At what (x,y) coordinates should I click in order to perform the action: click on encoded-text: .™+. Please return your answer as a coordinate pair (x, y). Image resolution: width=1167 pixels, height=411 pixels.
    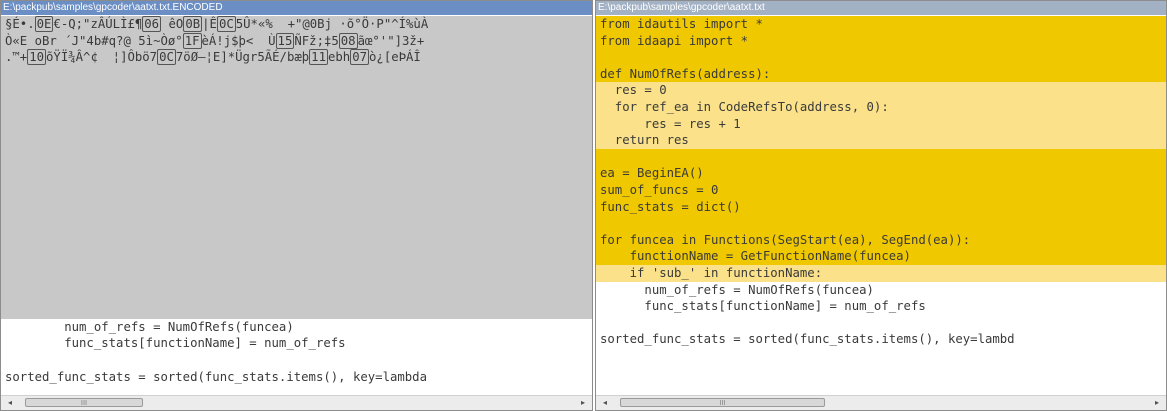
    Looking at the image, I should click on (16, 57).